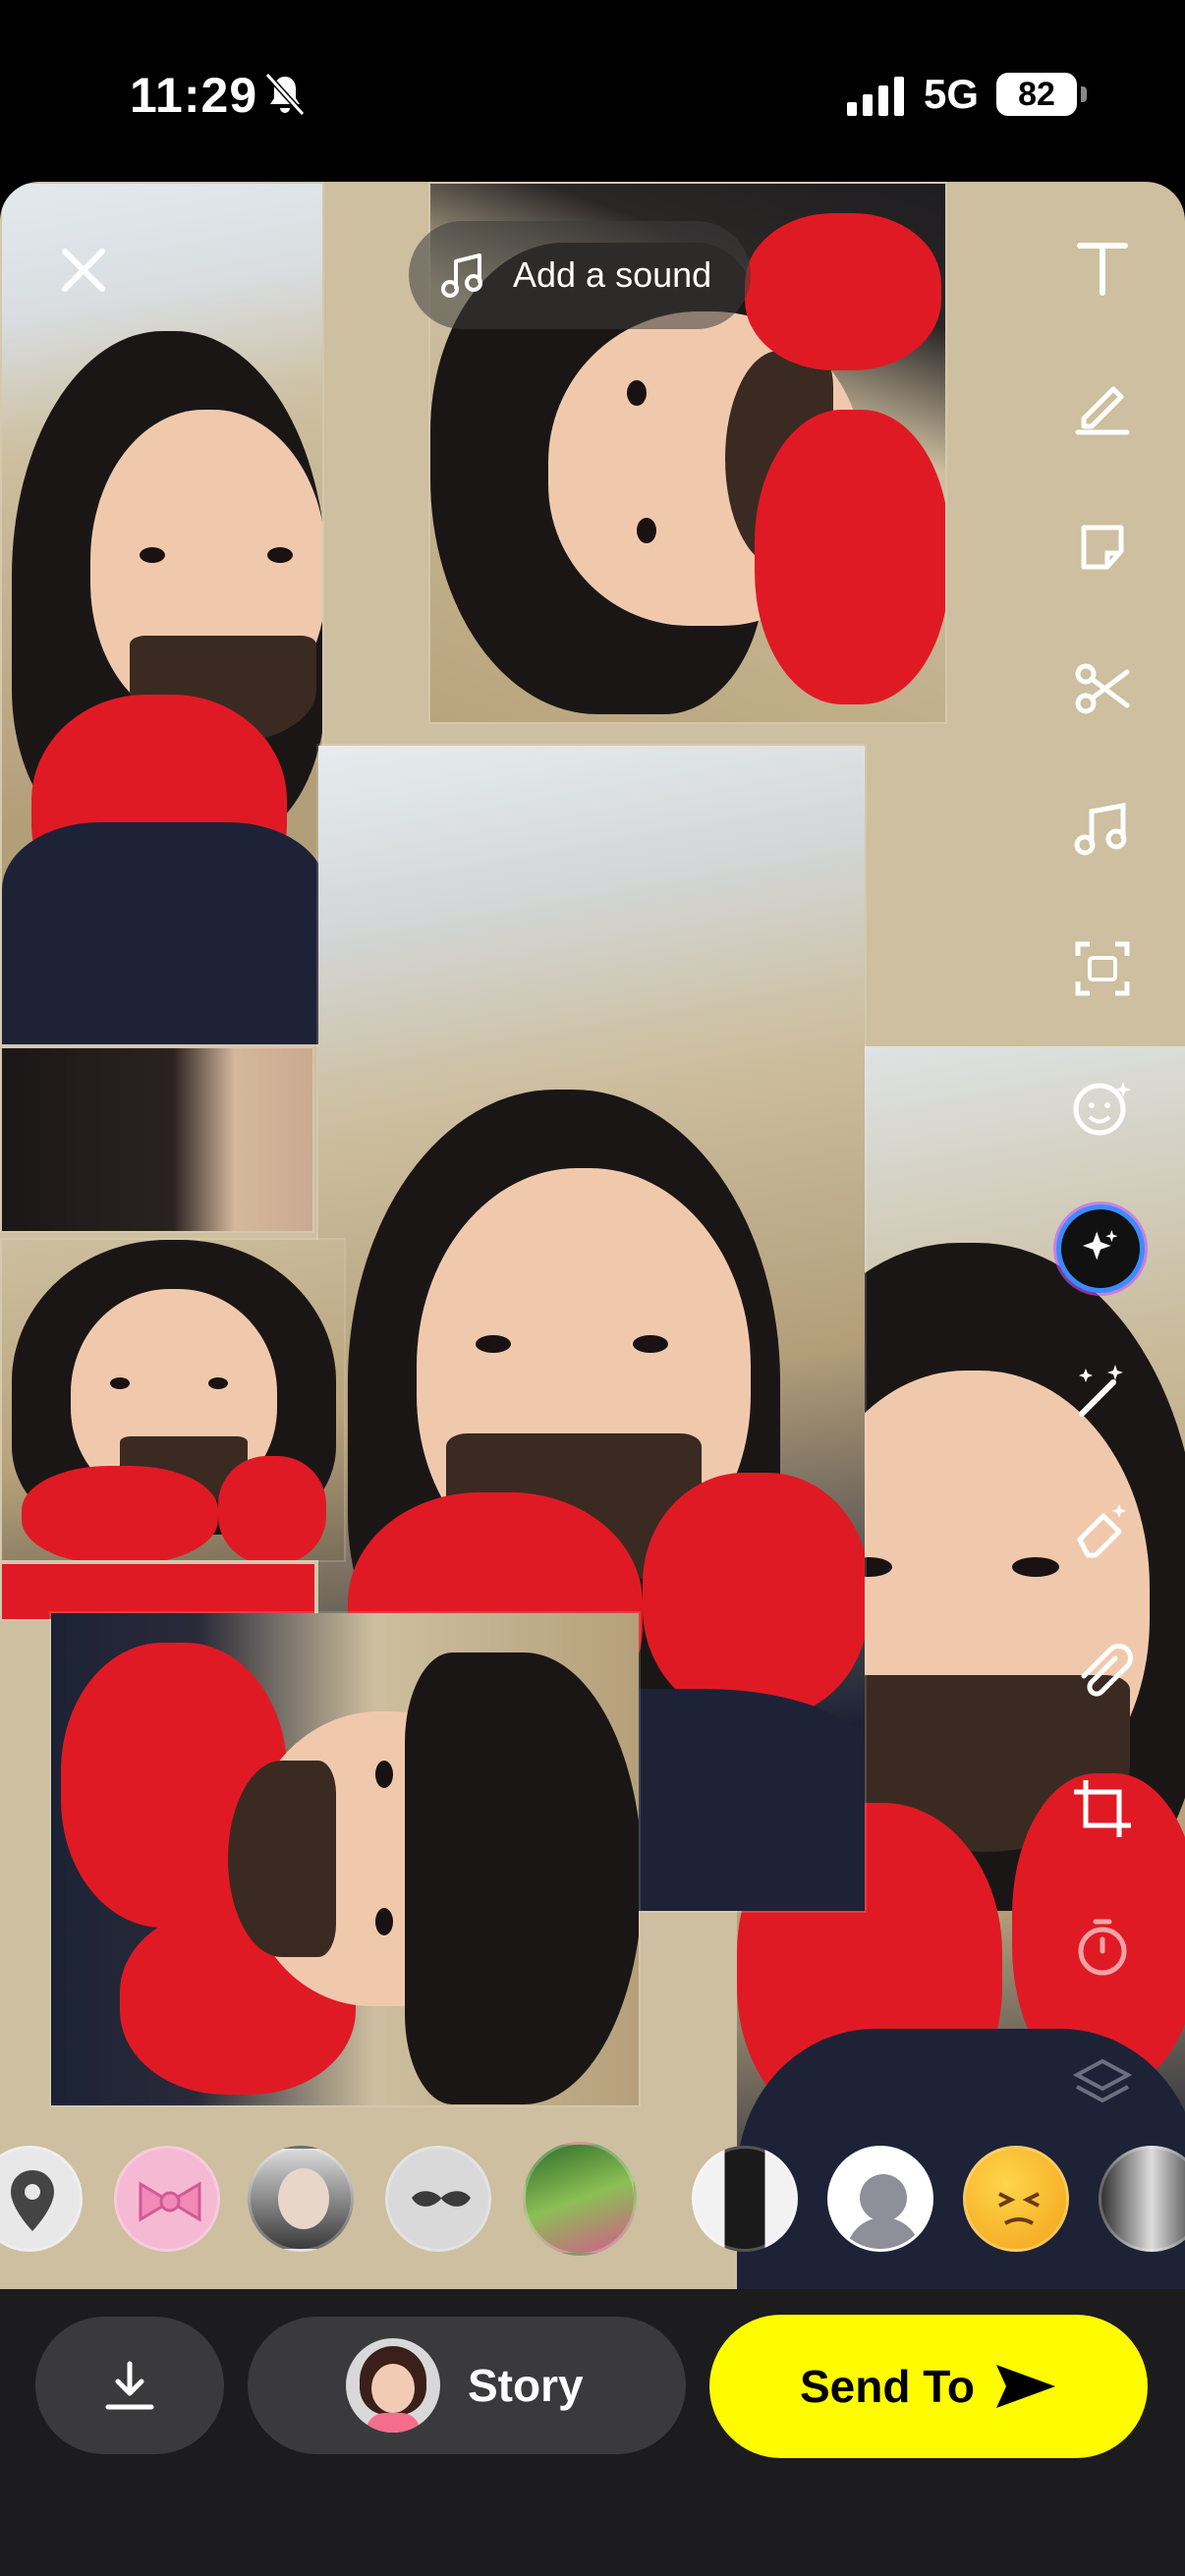  Describe the element at coordinates (580, 2199) in the screenshot. I see `photo-lens` at that location.